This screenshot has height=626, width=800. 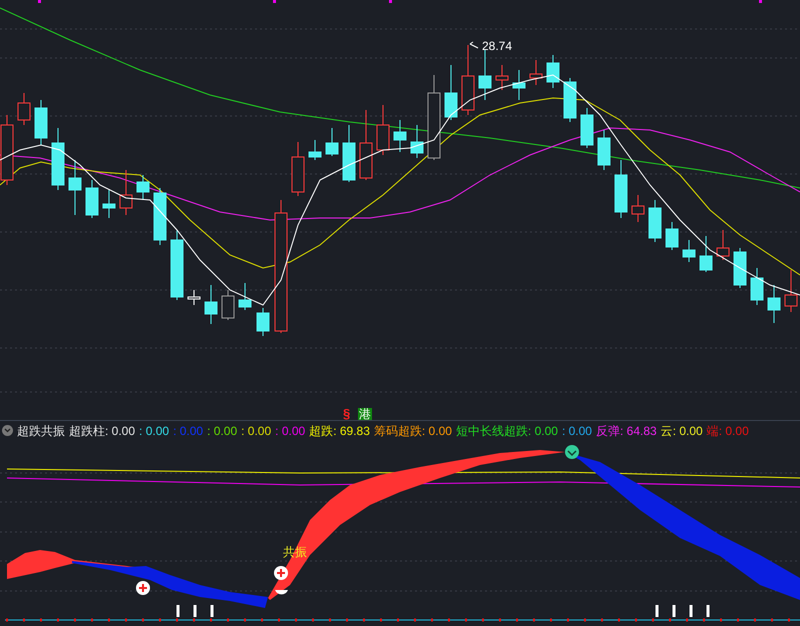 What do you see at coordinates (474, 45) in the screenshot?
I see `leader-line` at bounding box center [474, 45].